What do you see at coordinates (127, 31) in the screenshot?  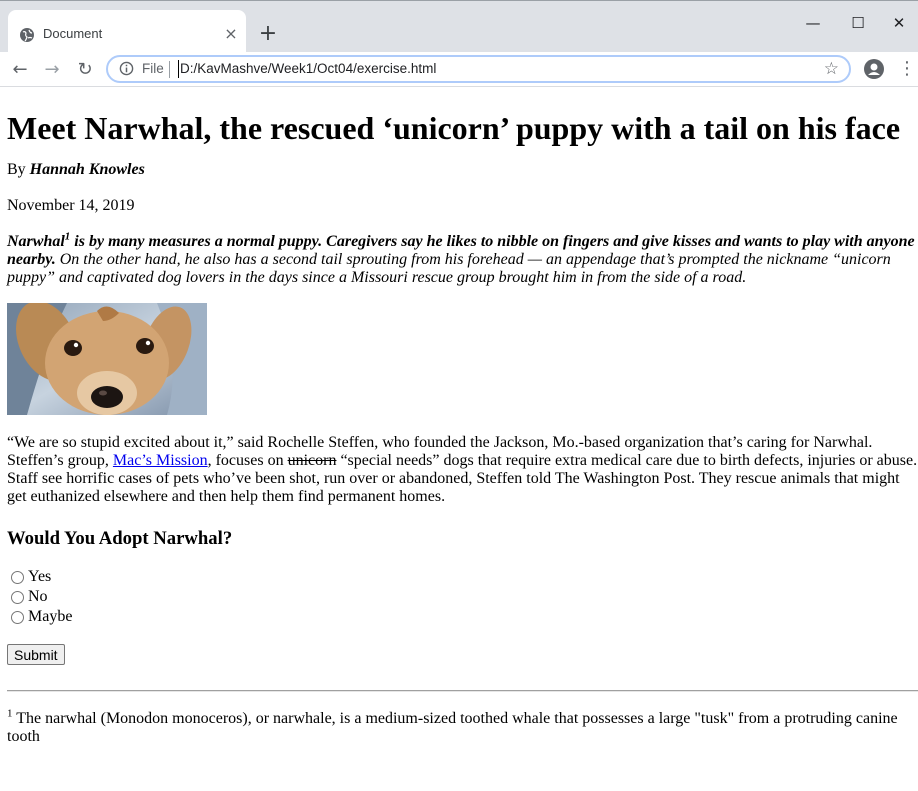 I see `tab-document: Document ×` at bounding box center [127, 31].